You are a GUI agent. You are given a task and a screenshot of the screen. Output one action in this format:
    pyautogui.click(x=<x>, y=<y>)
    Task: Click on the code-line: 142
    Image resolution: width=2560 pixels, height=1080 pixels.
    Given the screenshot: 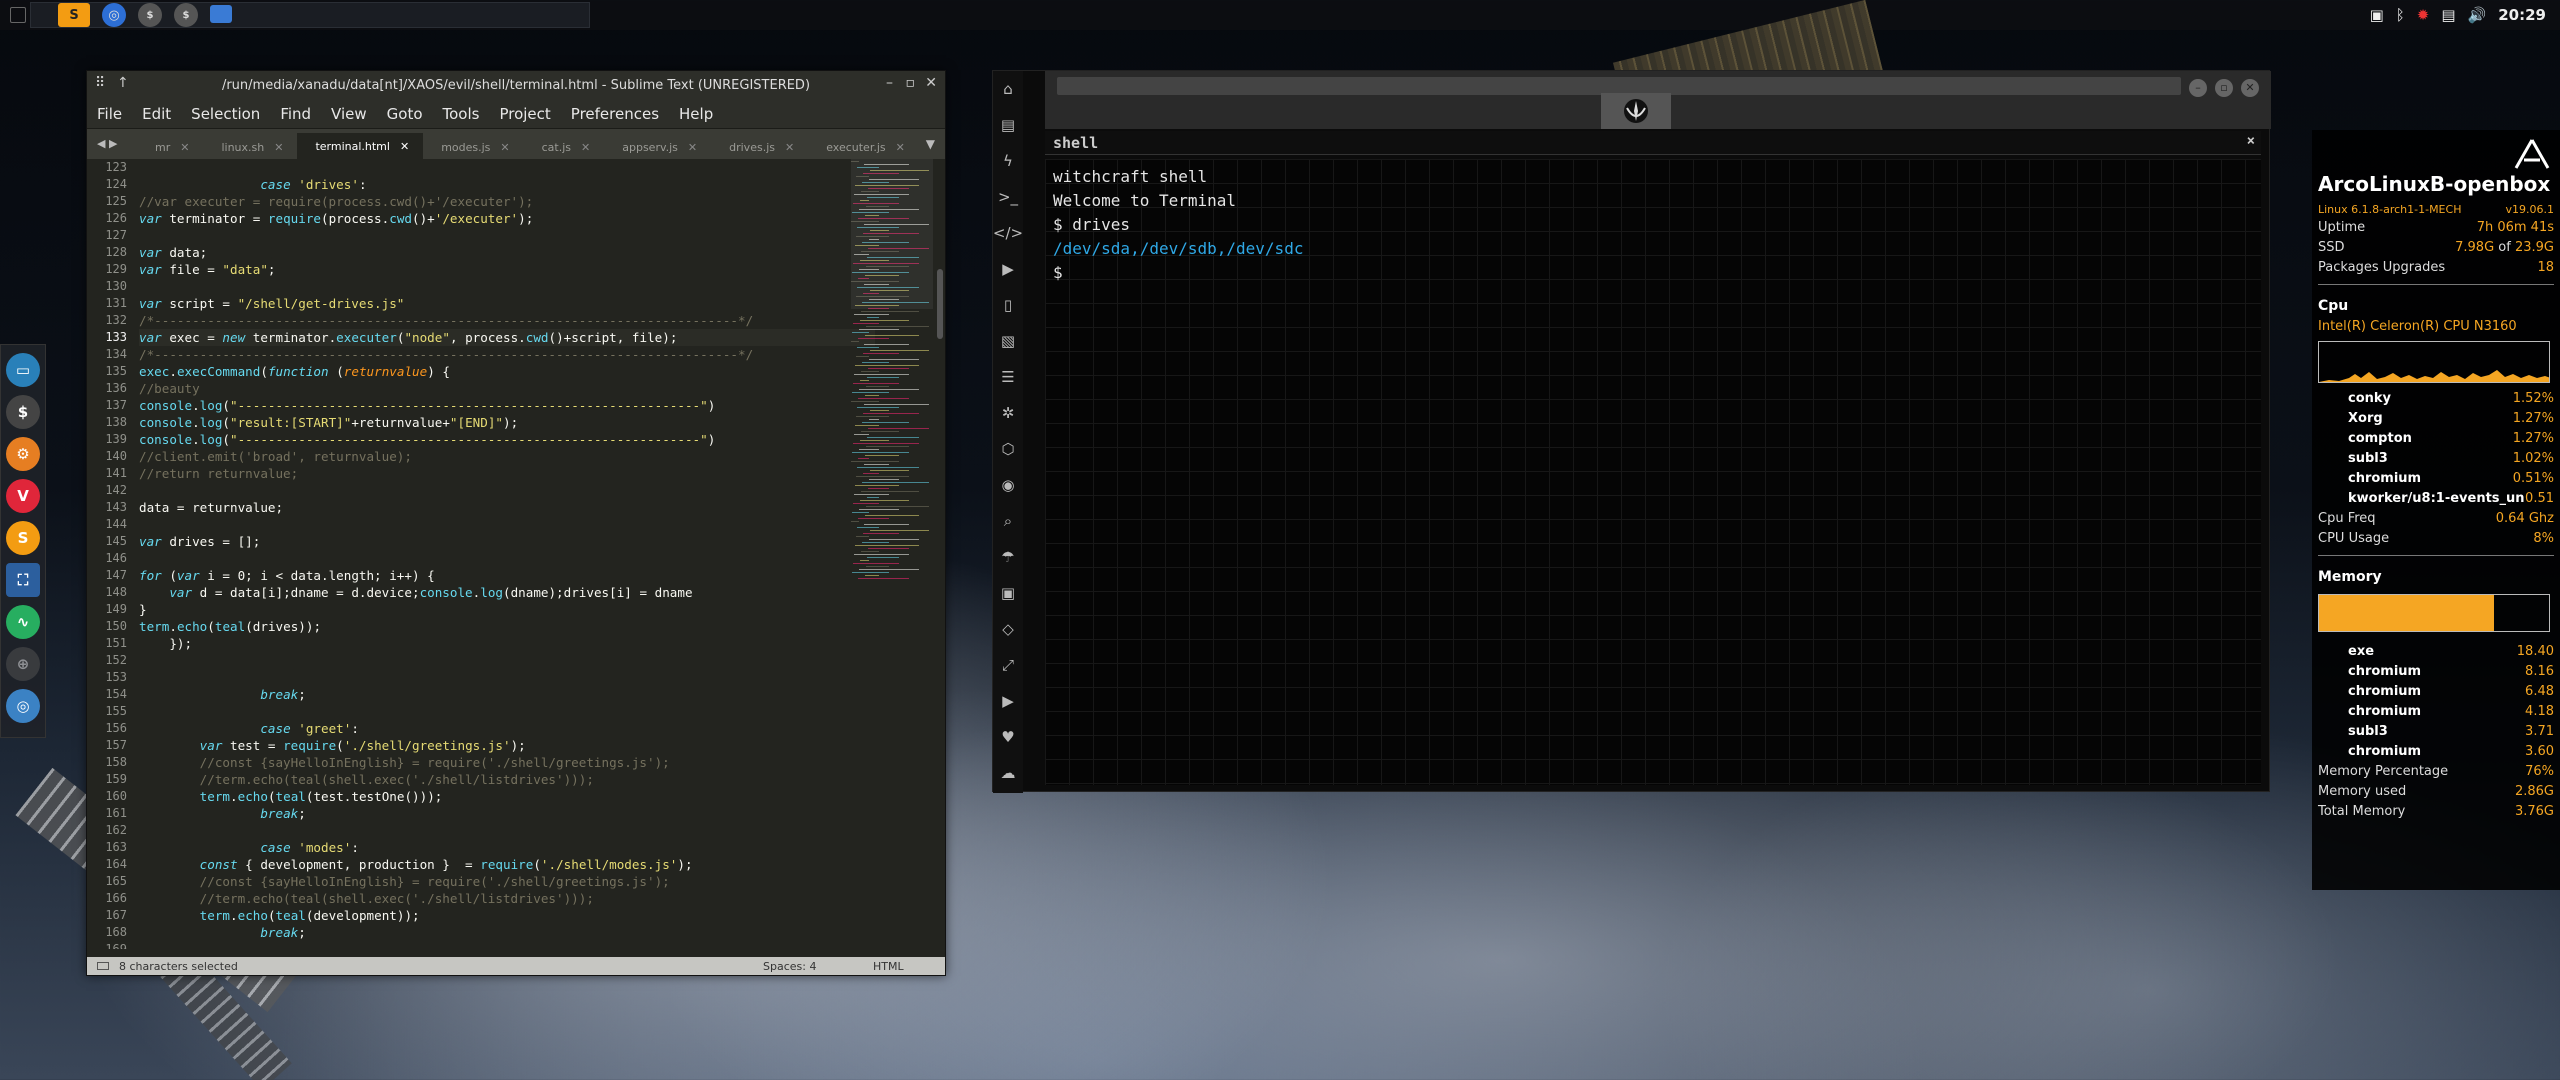 What is the action you would take?
    pyautogui.click(x=490, y=490)
    